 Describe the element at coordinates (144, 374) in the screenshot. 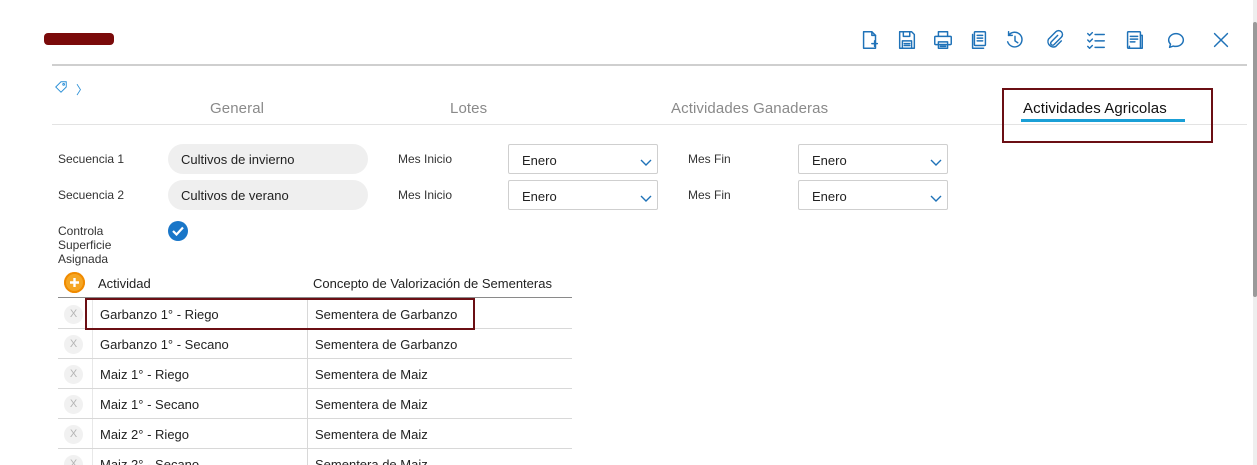

I see `cell-actividad: Maiz 1° - Riego` at that location.